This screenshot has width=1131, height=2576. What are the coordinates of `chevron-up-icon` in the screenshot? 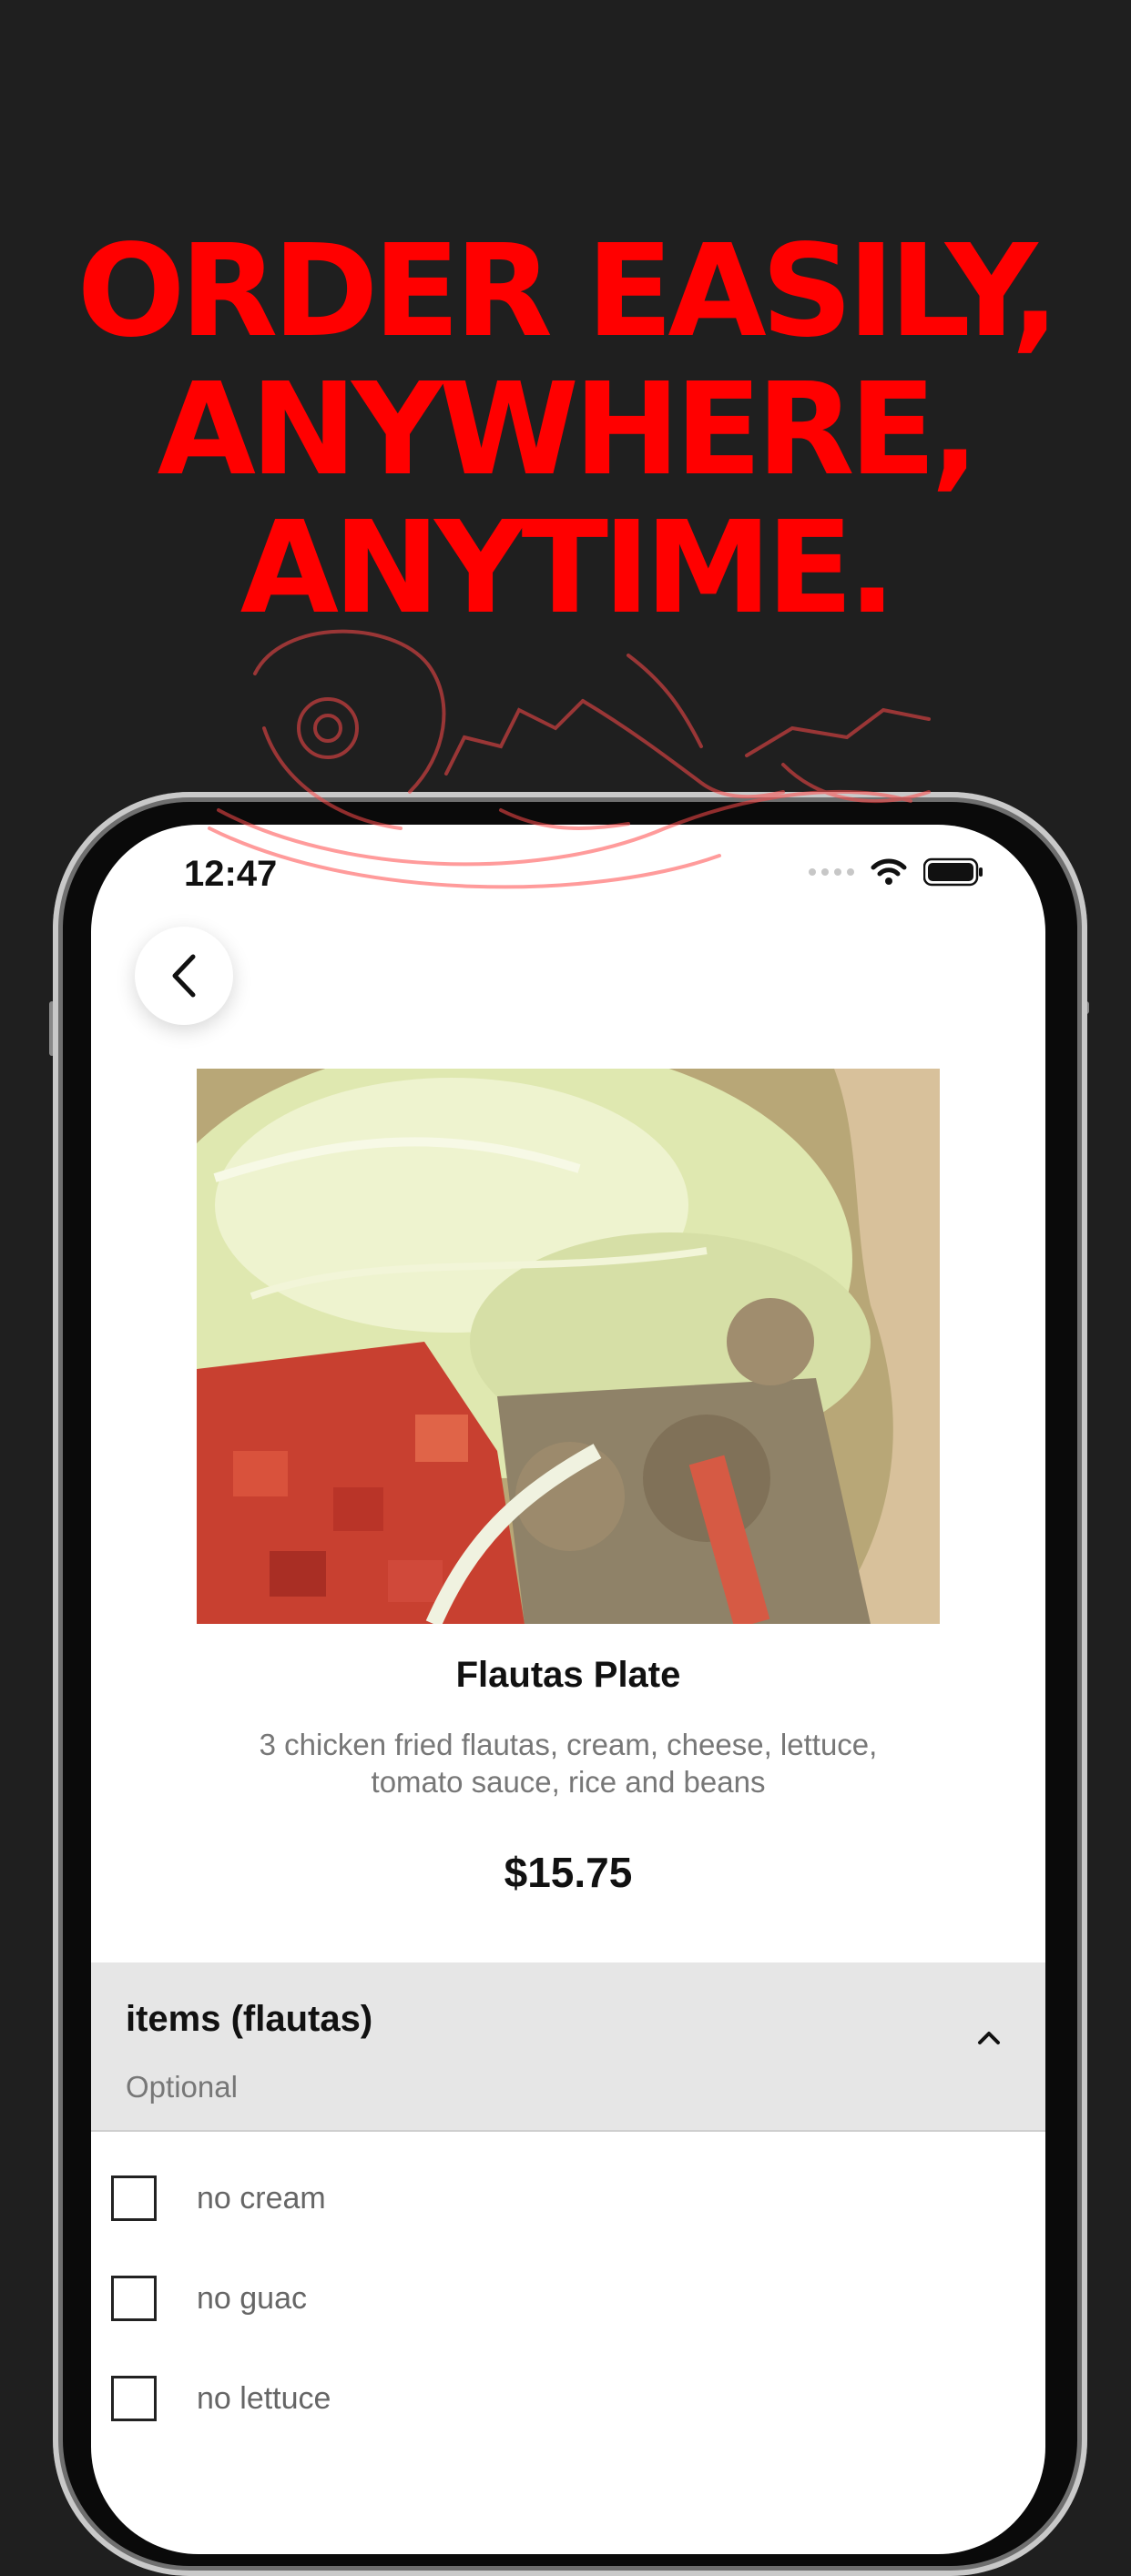 It's located at (989, 2037).